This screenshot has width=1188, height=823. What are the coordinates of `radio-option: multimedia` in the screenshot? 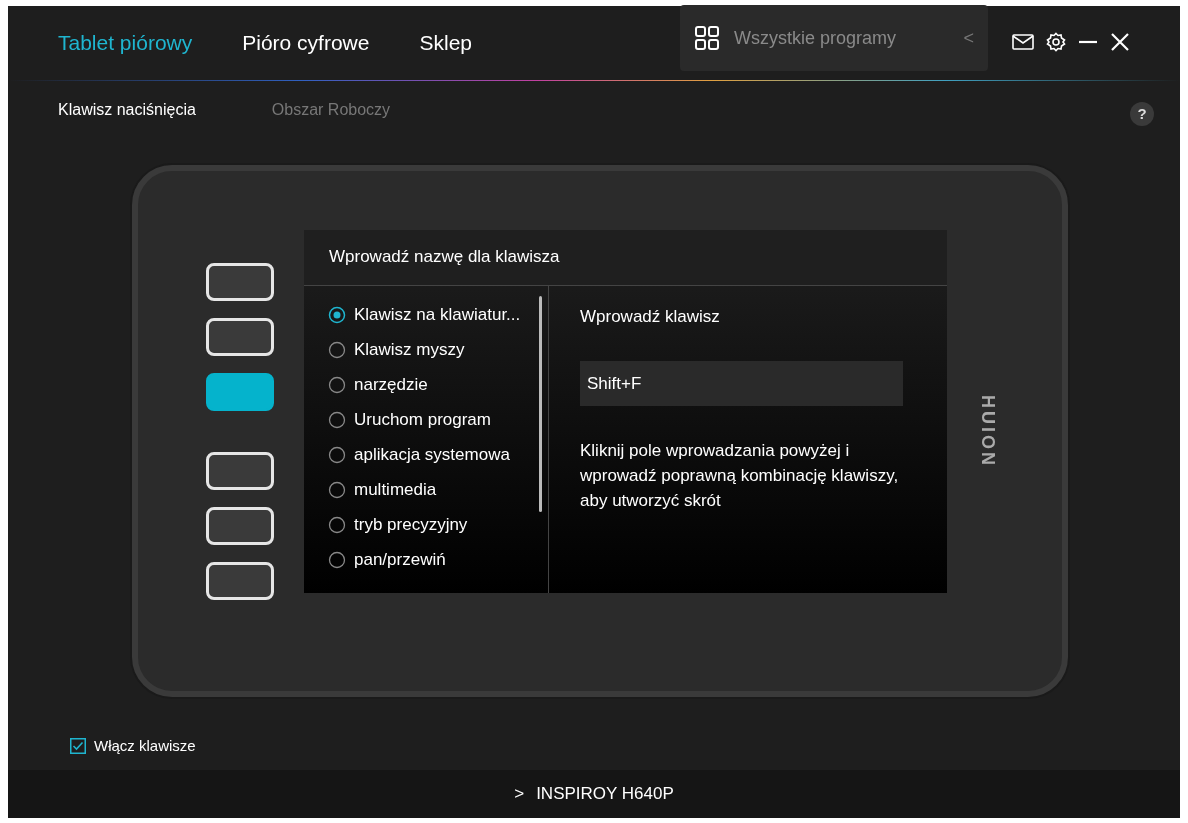 It's located at (438, 490).